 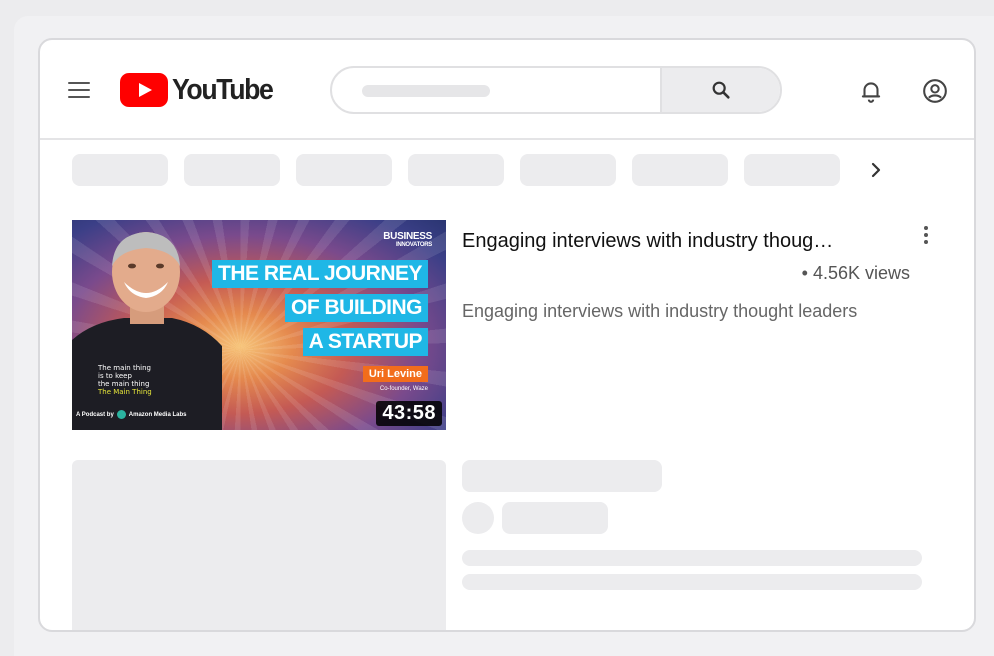 I want to click on bell-icon, so click(x=871, y=92).